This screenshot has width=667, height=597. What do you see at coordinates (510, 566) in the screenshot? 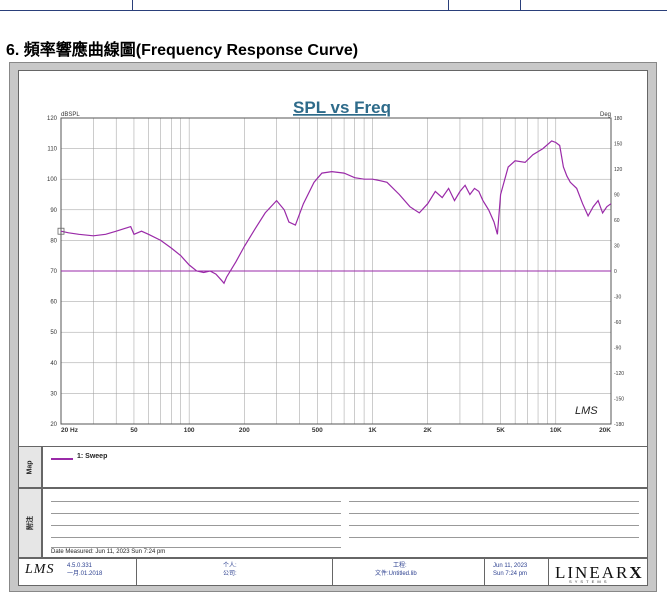
I see `footer-date: Jun 11, 2023` at bounding box center [510, 566].